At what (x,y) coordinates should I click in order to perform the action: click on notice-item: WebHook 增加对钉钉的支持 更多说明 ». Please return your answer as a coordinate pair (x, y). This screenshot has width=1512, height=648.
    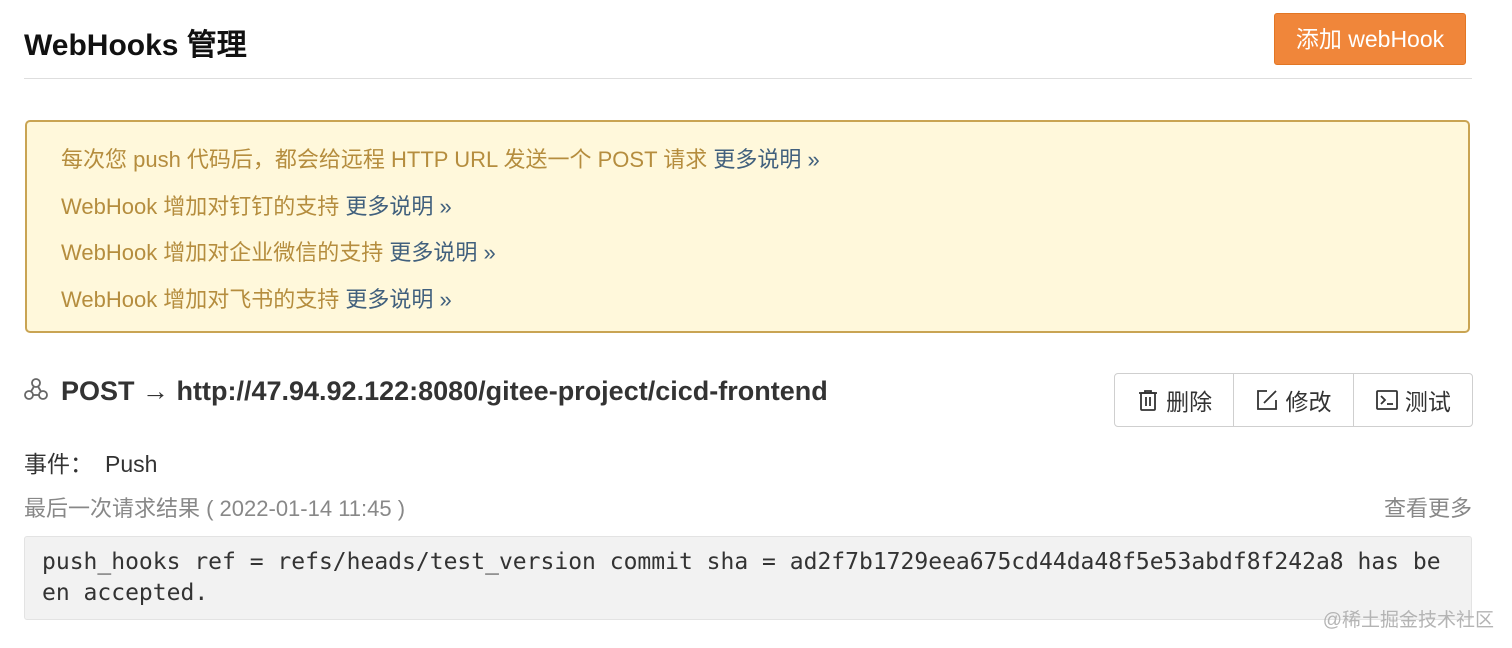
    Looking at the image, I should click on (764, 212).